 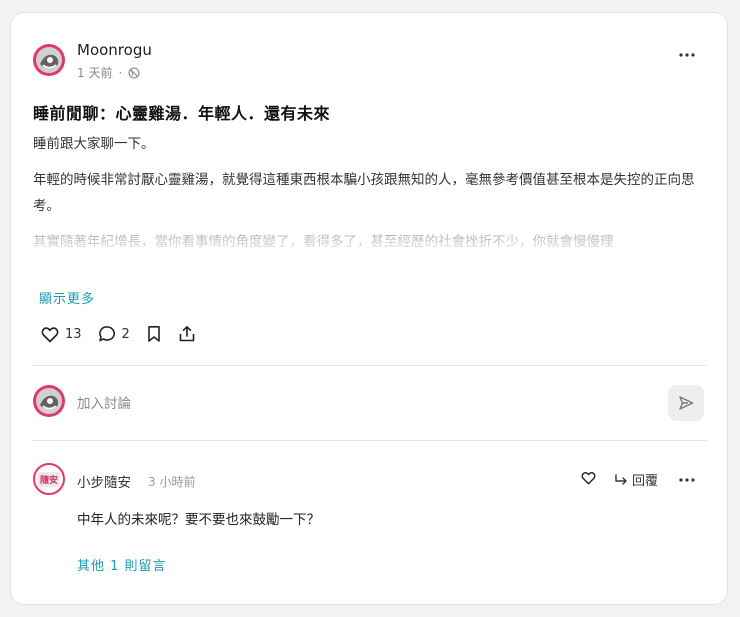 What do you see at coordinates (73, 334) in the screenshot?
I see `like-count: 13` at bounding box center [73, 334].